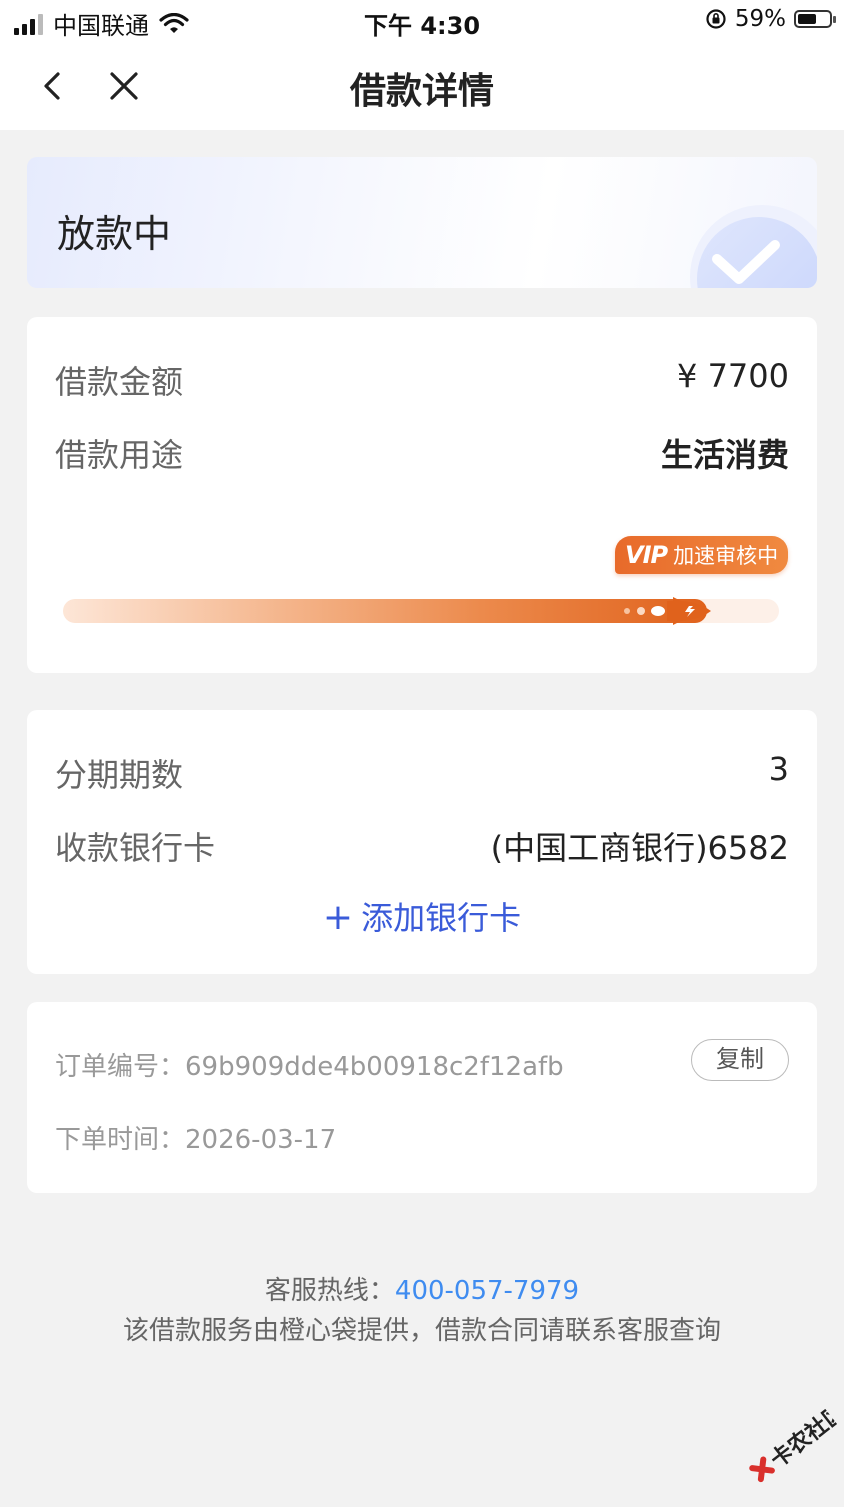  I want to click on purpose-label: 借款用途, so click(119, 455).